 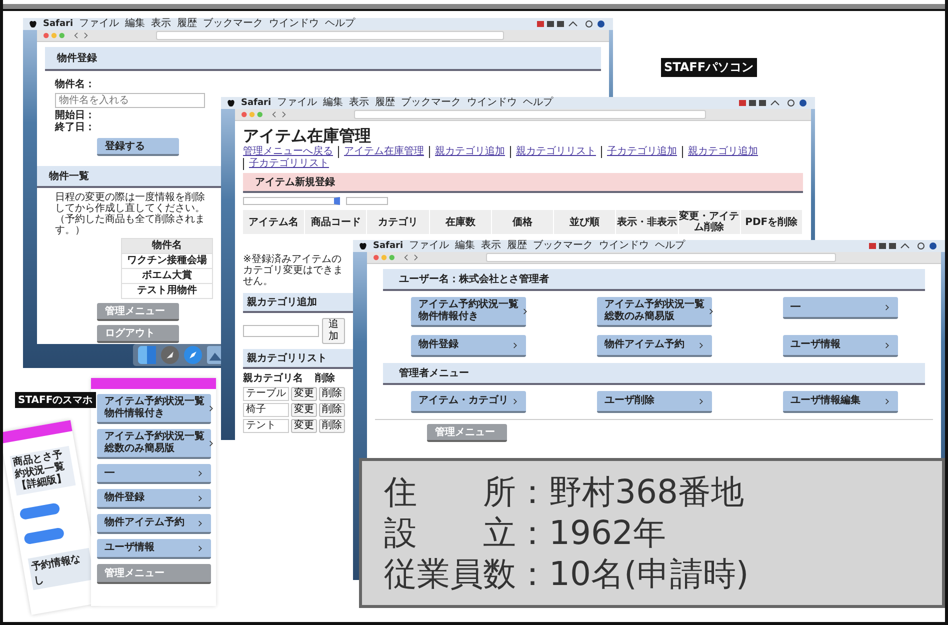 I want to click on name-input-field: 物件名を入れる, so click(x=130, y=100).